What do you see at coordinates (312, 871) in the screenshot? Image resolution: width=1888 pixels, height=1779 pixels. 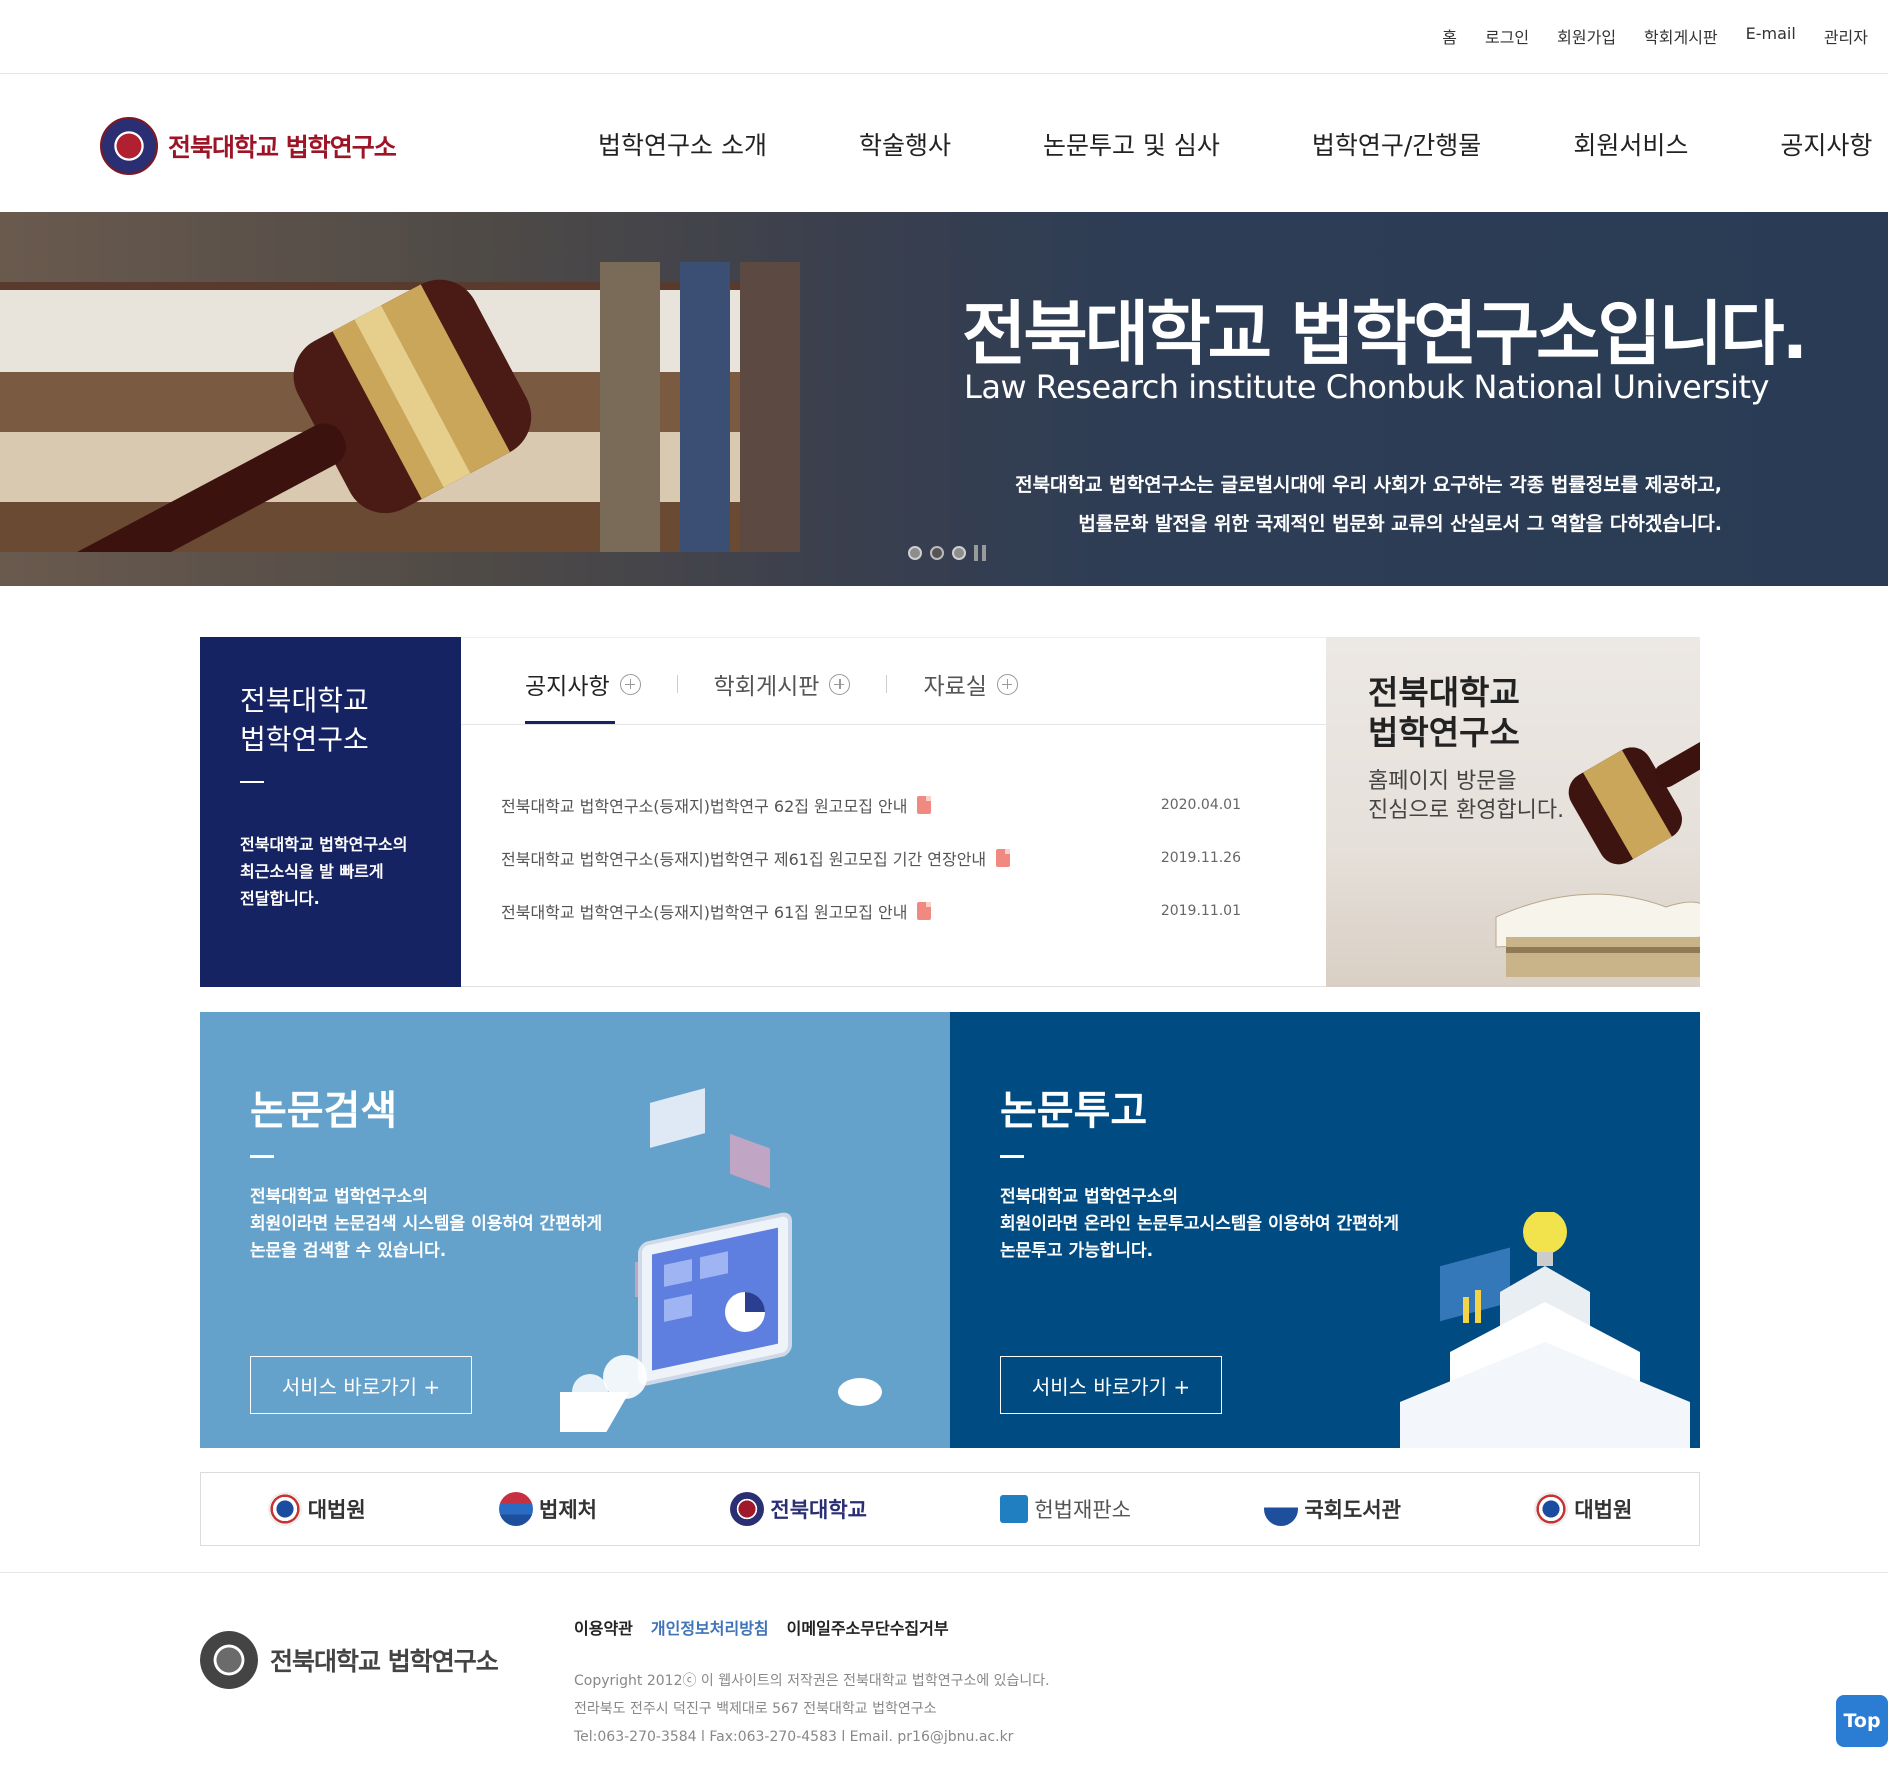 I see `notice-intro-desc-line: 최근소식을 발 빠르게` at bounding box center [312, 871].